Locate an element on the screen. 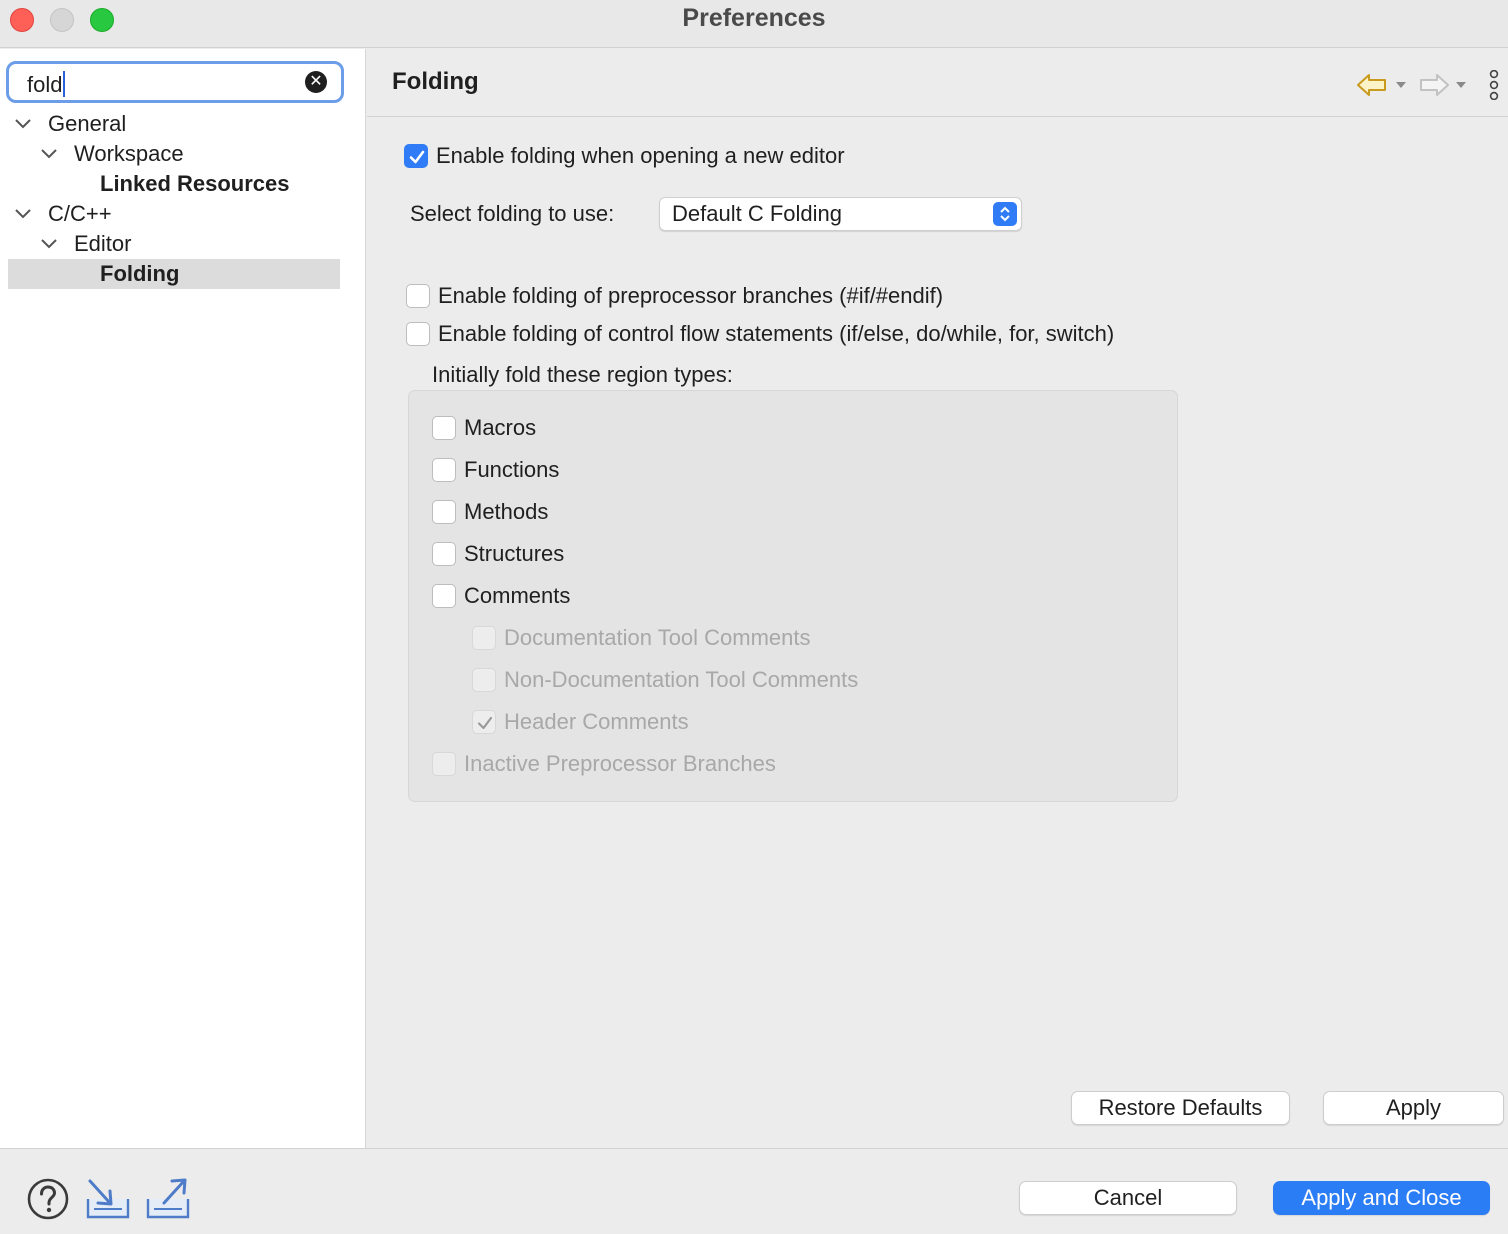  apply-and-close-button: Apply and Close is located at coordinates (1381, 1198).